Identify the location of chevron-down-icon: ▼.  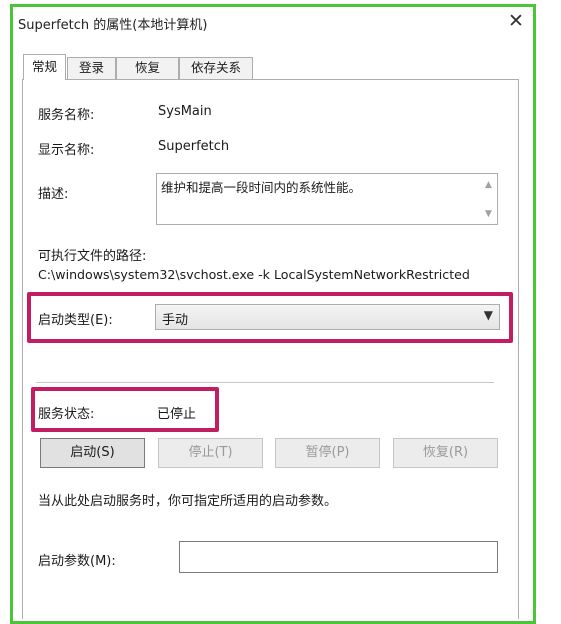
(488, 315).